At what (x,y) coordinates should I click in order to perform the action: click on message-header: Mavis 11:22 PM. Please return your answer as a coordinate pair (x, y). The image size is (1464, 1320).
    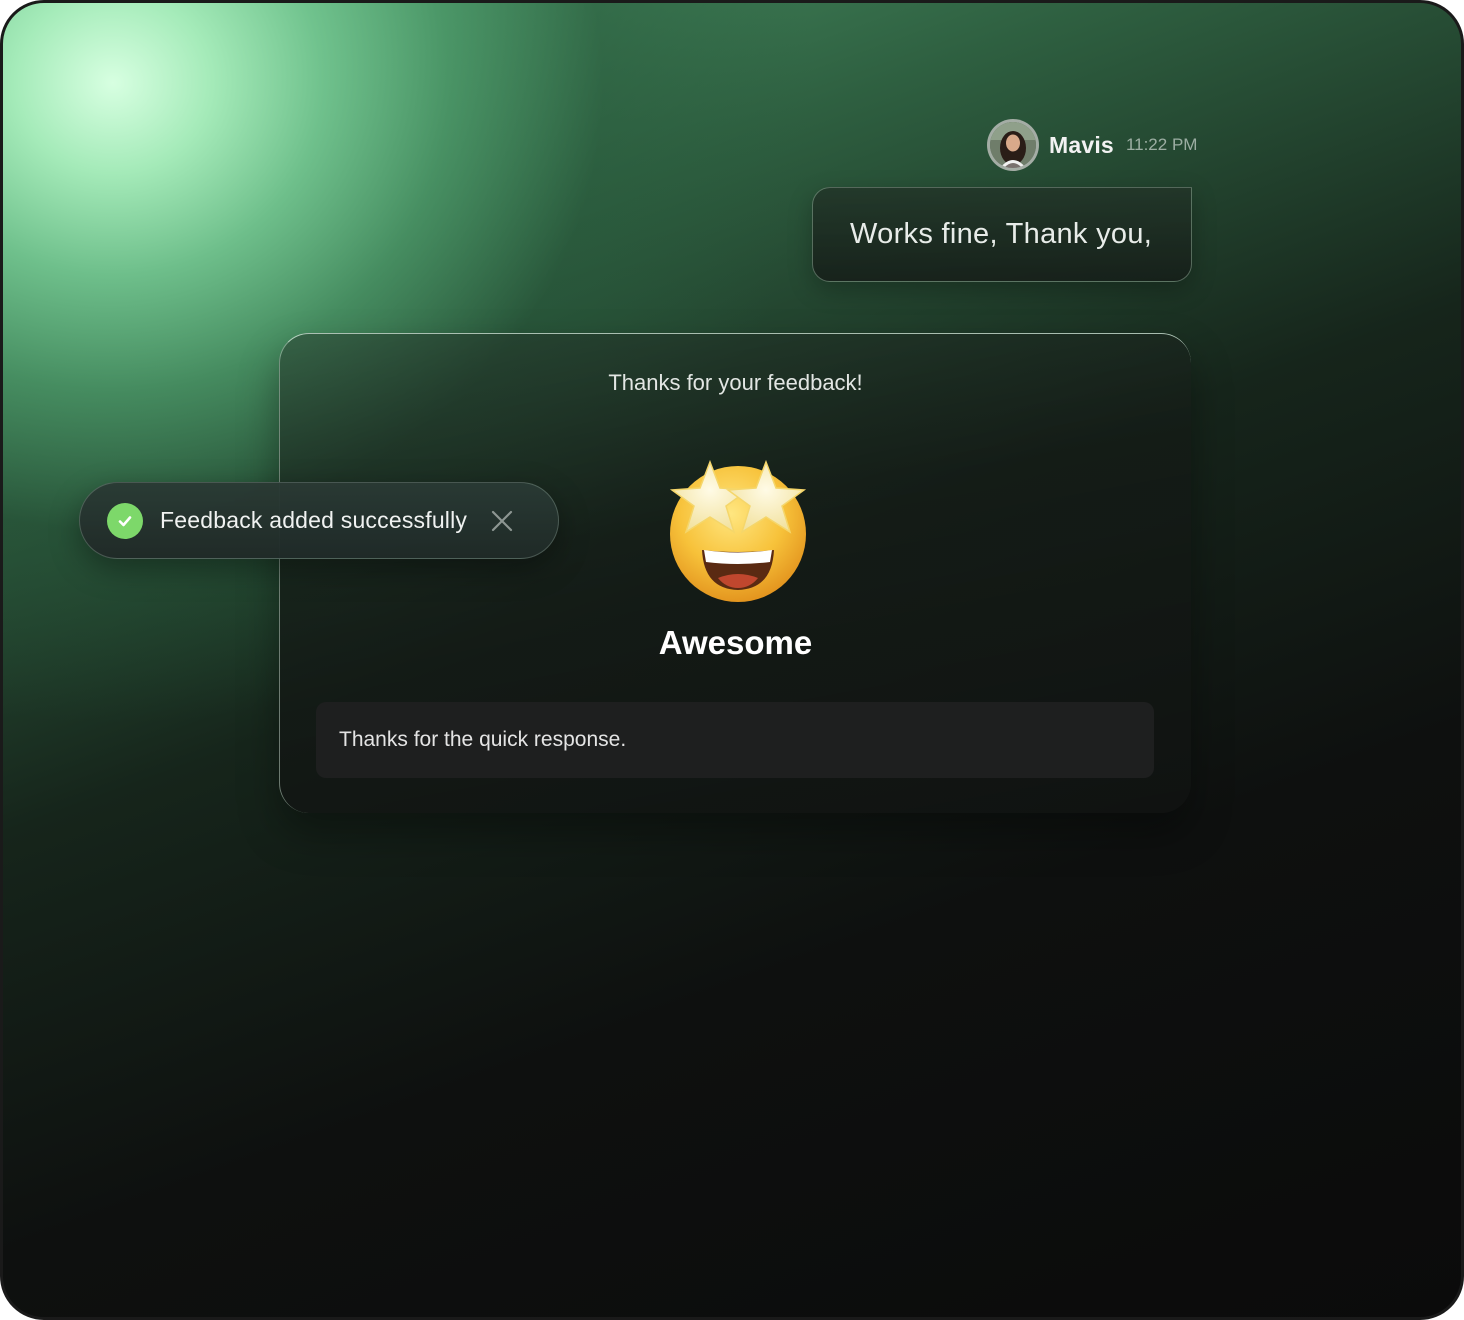
    Looking at the image, I should click on (1092, 145).